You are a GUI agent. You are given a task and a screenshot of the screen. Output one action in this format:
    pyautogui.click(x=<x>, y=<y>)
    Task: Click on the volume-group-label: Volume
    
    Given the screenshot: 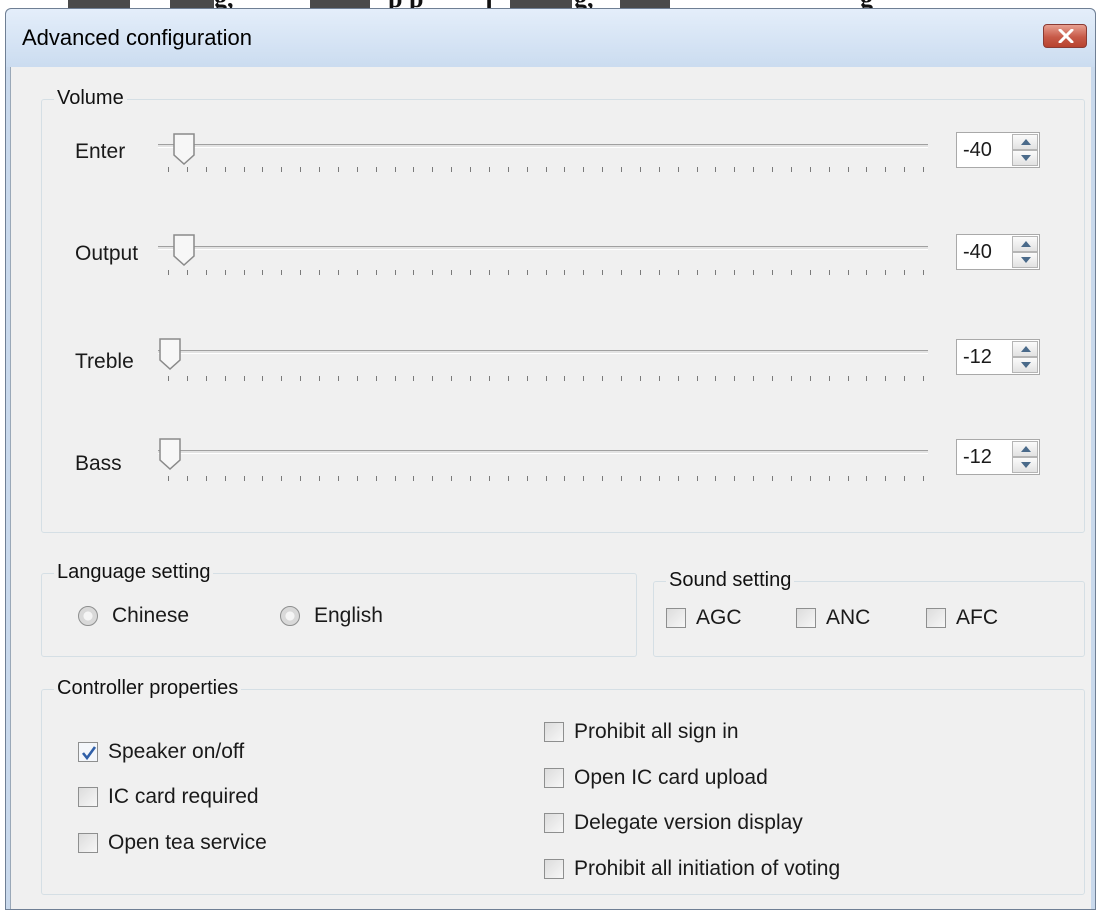 What is the action you would take?
    pyautogui.click(x=90, y=98)
    